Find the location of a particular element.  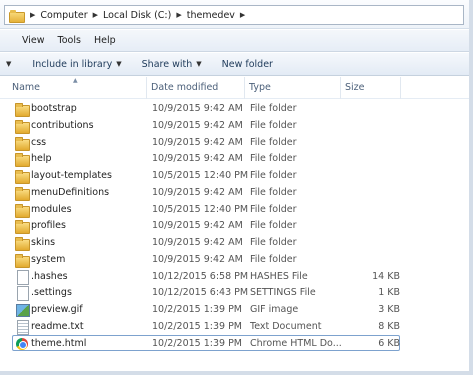

file-name: readme.txt is located at coordinates (57, 326).